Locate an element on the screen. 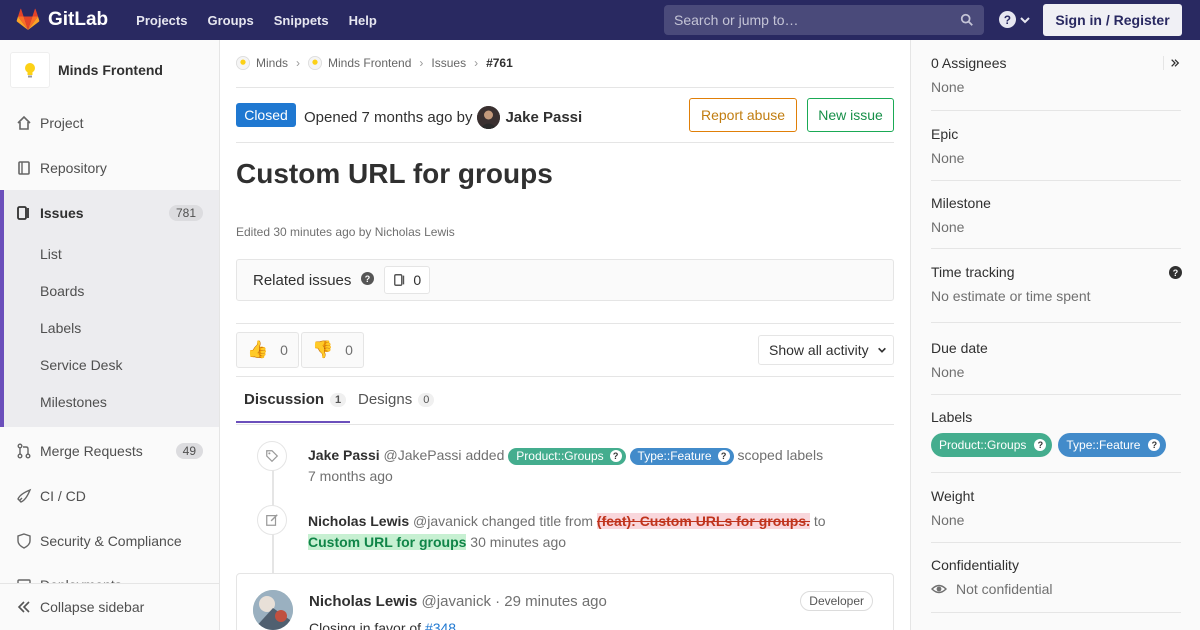  new-issue-button: New issue is located at coordinates (850, 115).